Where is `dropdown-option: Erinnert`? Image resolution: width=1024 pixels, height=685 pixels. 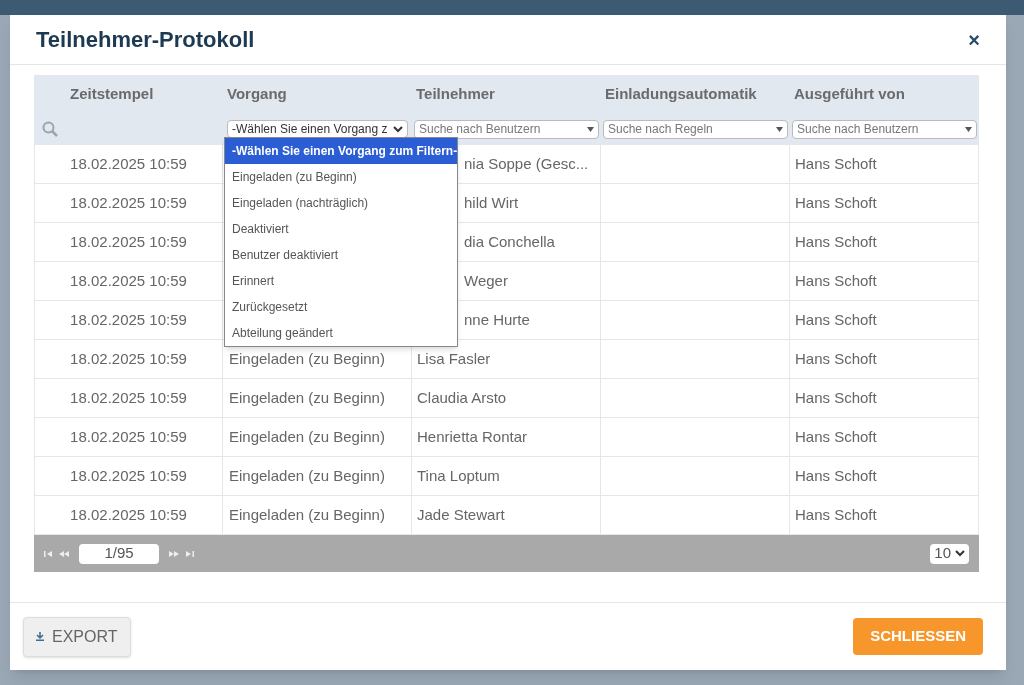
dropdown-option: Erinnert is located at coordinates (341, 281).